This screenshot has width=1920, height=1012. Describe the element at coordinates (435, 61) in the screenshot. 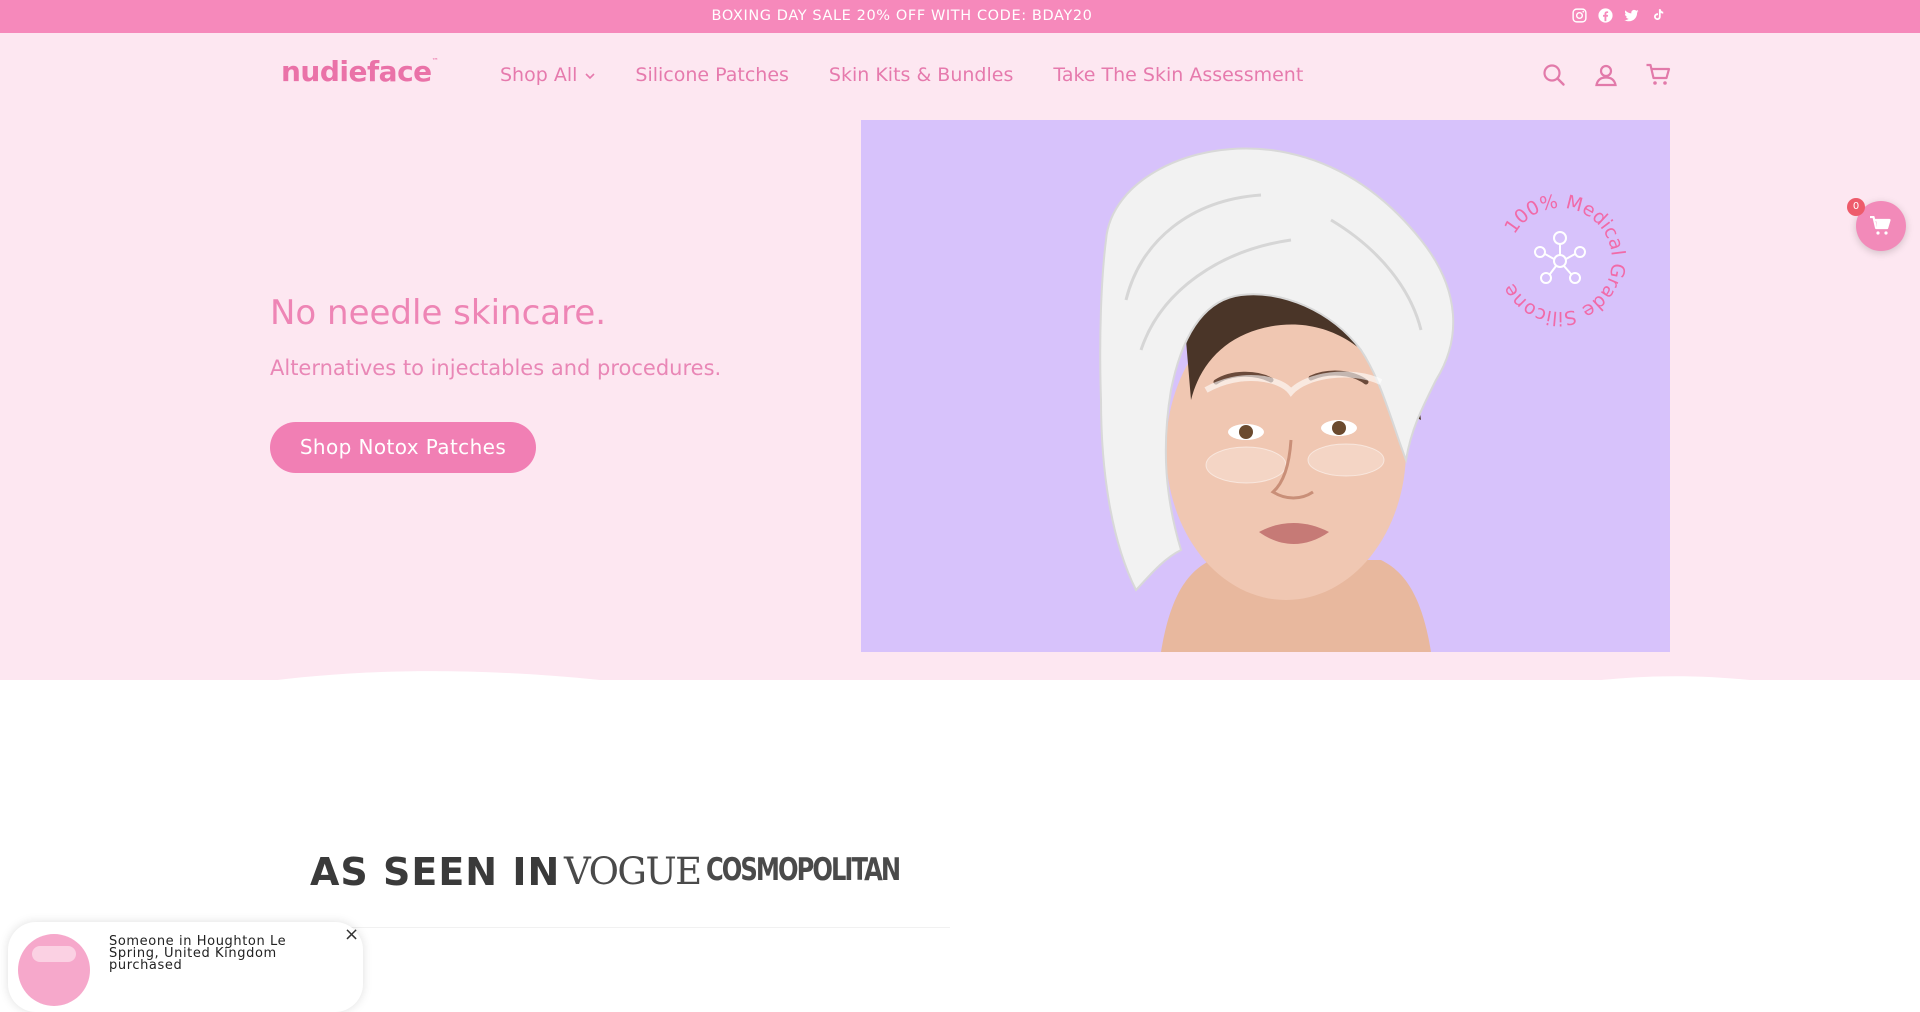

I see `trademark-mark: ™` at that location.